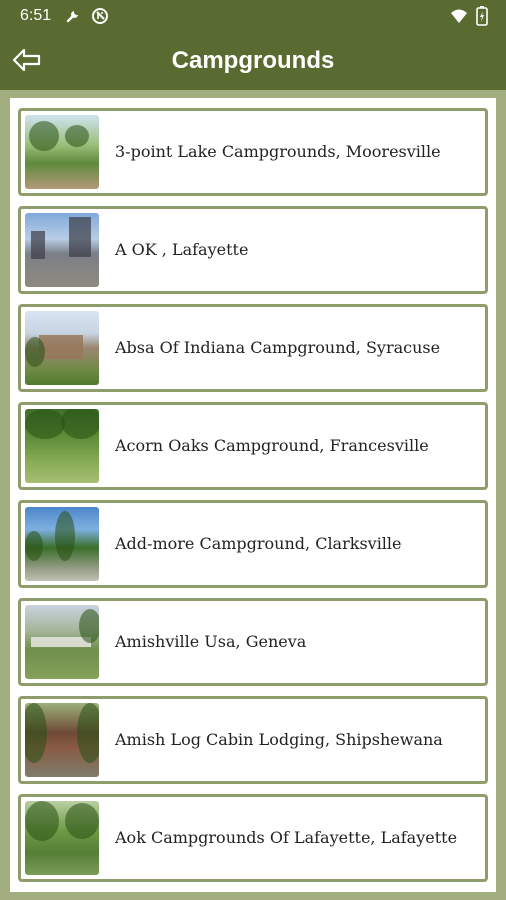  I want to click on battery-icon, so click(482, 16).